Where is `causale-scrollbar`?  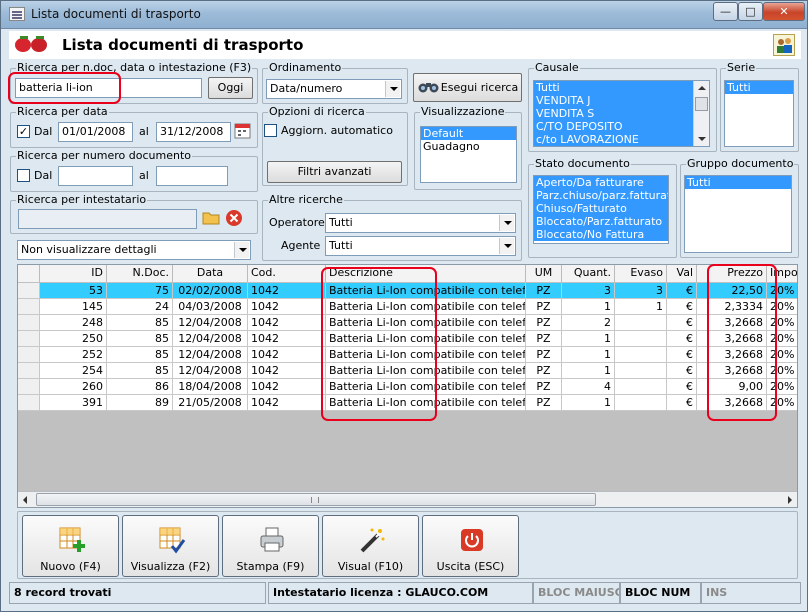 causale-scrollbar is located at coordinates (701, 113).